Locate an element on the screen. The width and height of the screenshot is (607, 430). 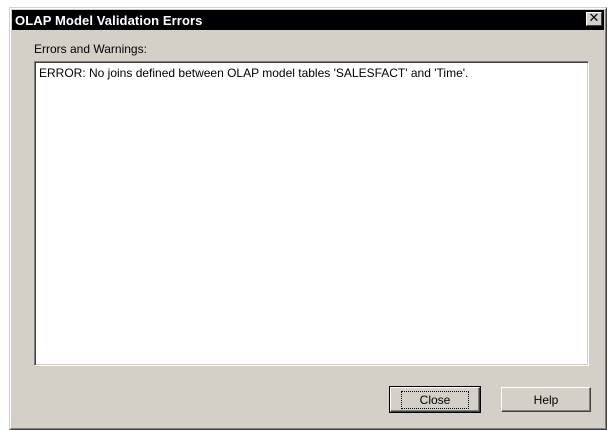
dialog-title: OLAP Model Validation Errors is located at coordinates (109, 20).